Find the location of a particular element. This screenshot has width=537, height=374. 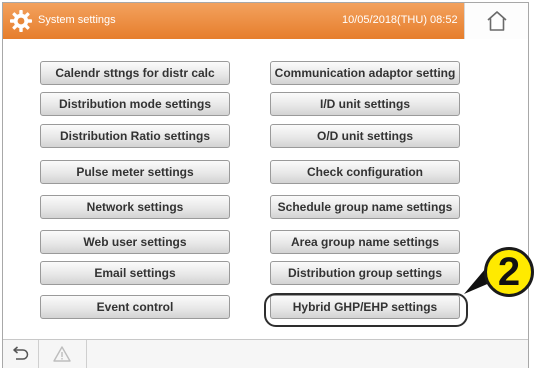

bottom-toolbar is located at coordinates (265, 353).